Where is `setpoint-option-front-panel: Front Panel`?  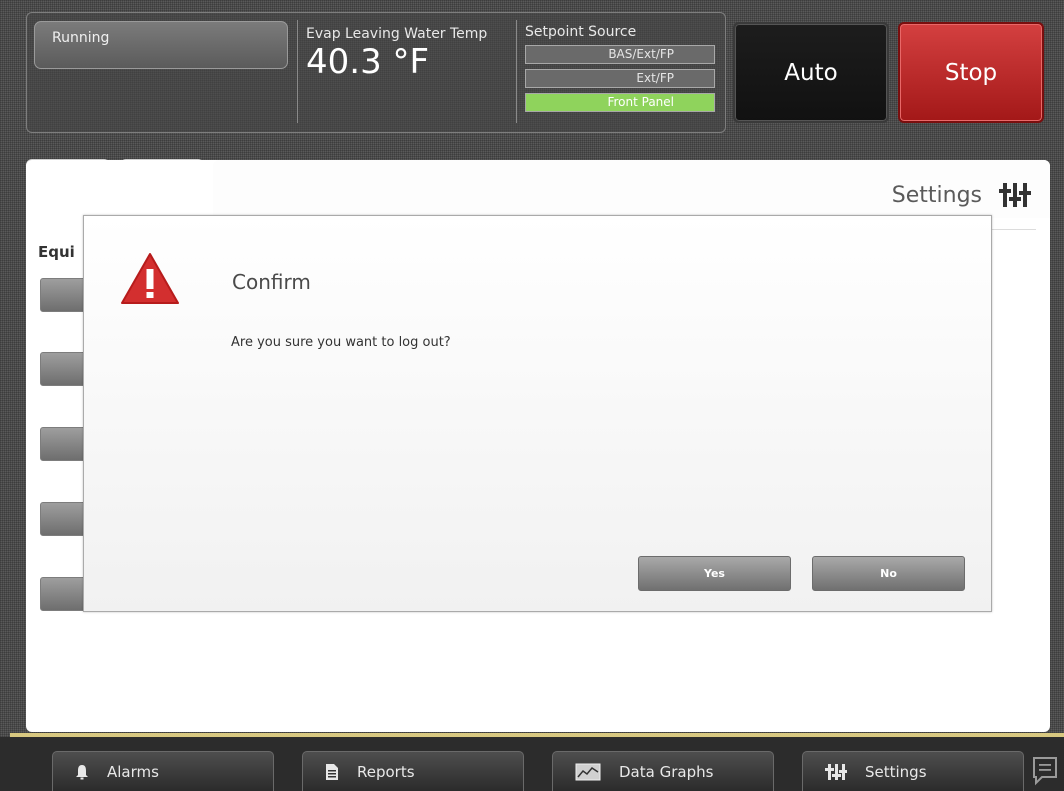 setpoint-option-front-panel: Front Panel is located at coordinates (620, 102).